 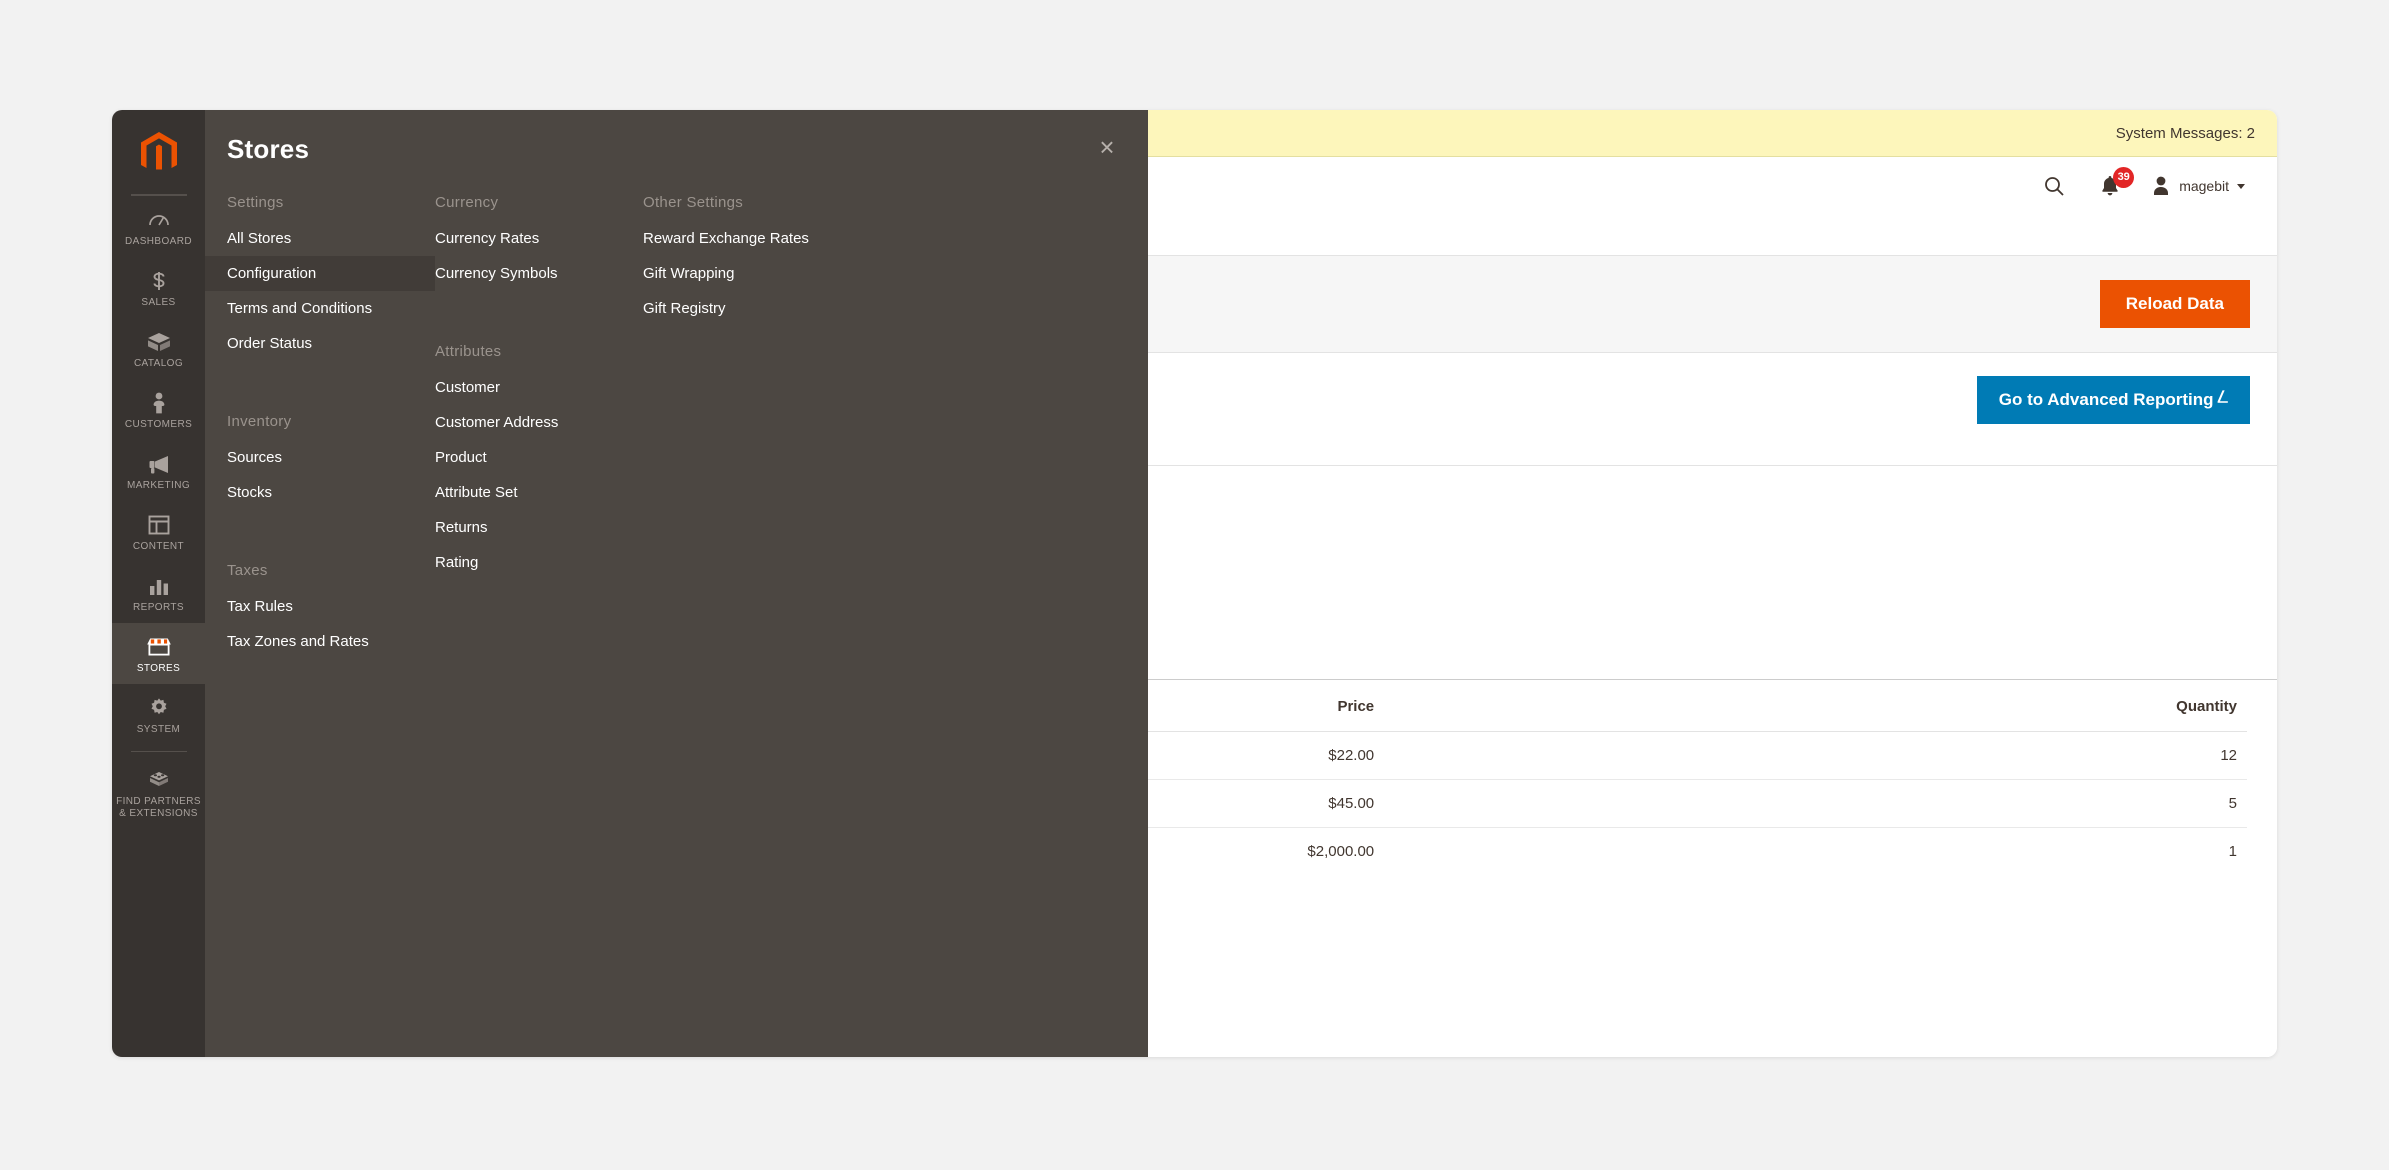 What do you see at coordinates (158, 403) in the screenshot?
I see `person-icon` at bounding box center [158, 403].